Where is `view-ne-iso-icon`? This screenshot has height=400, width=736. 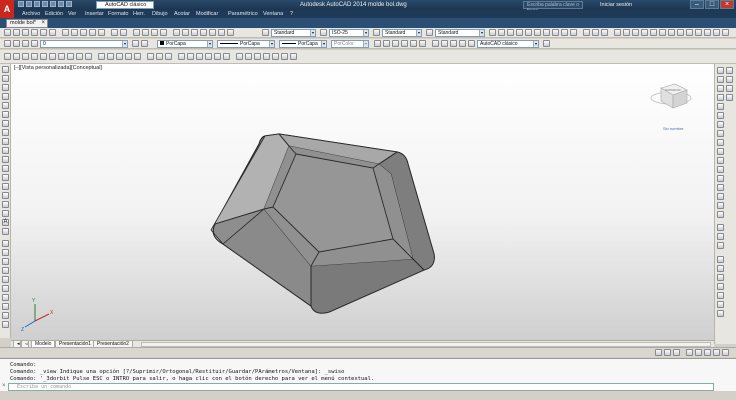 view-ne-iso-icon is located at coordinates (564, 32).